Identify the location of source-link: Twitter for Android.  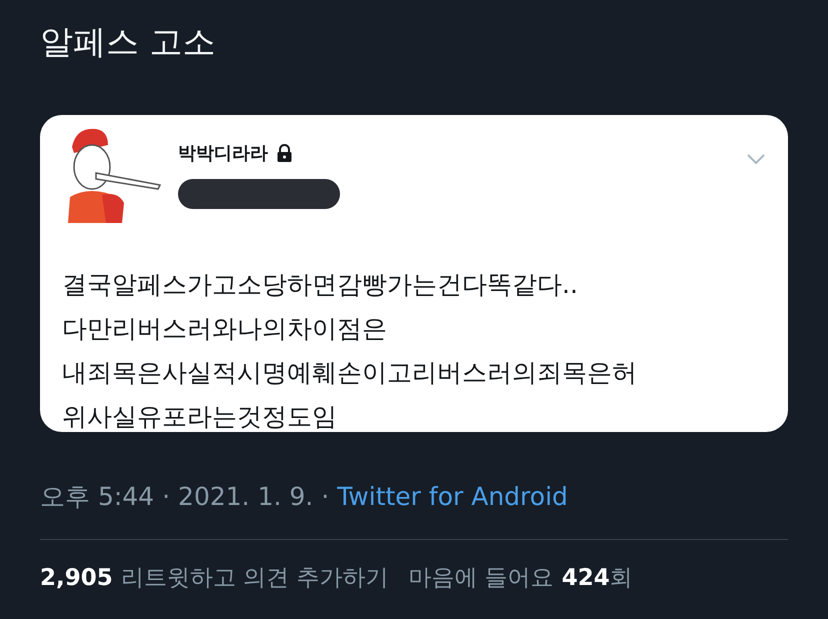
(452, 496).